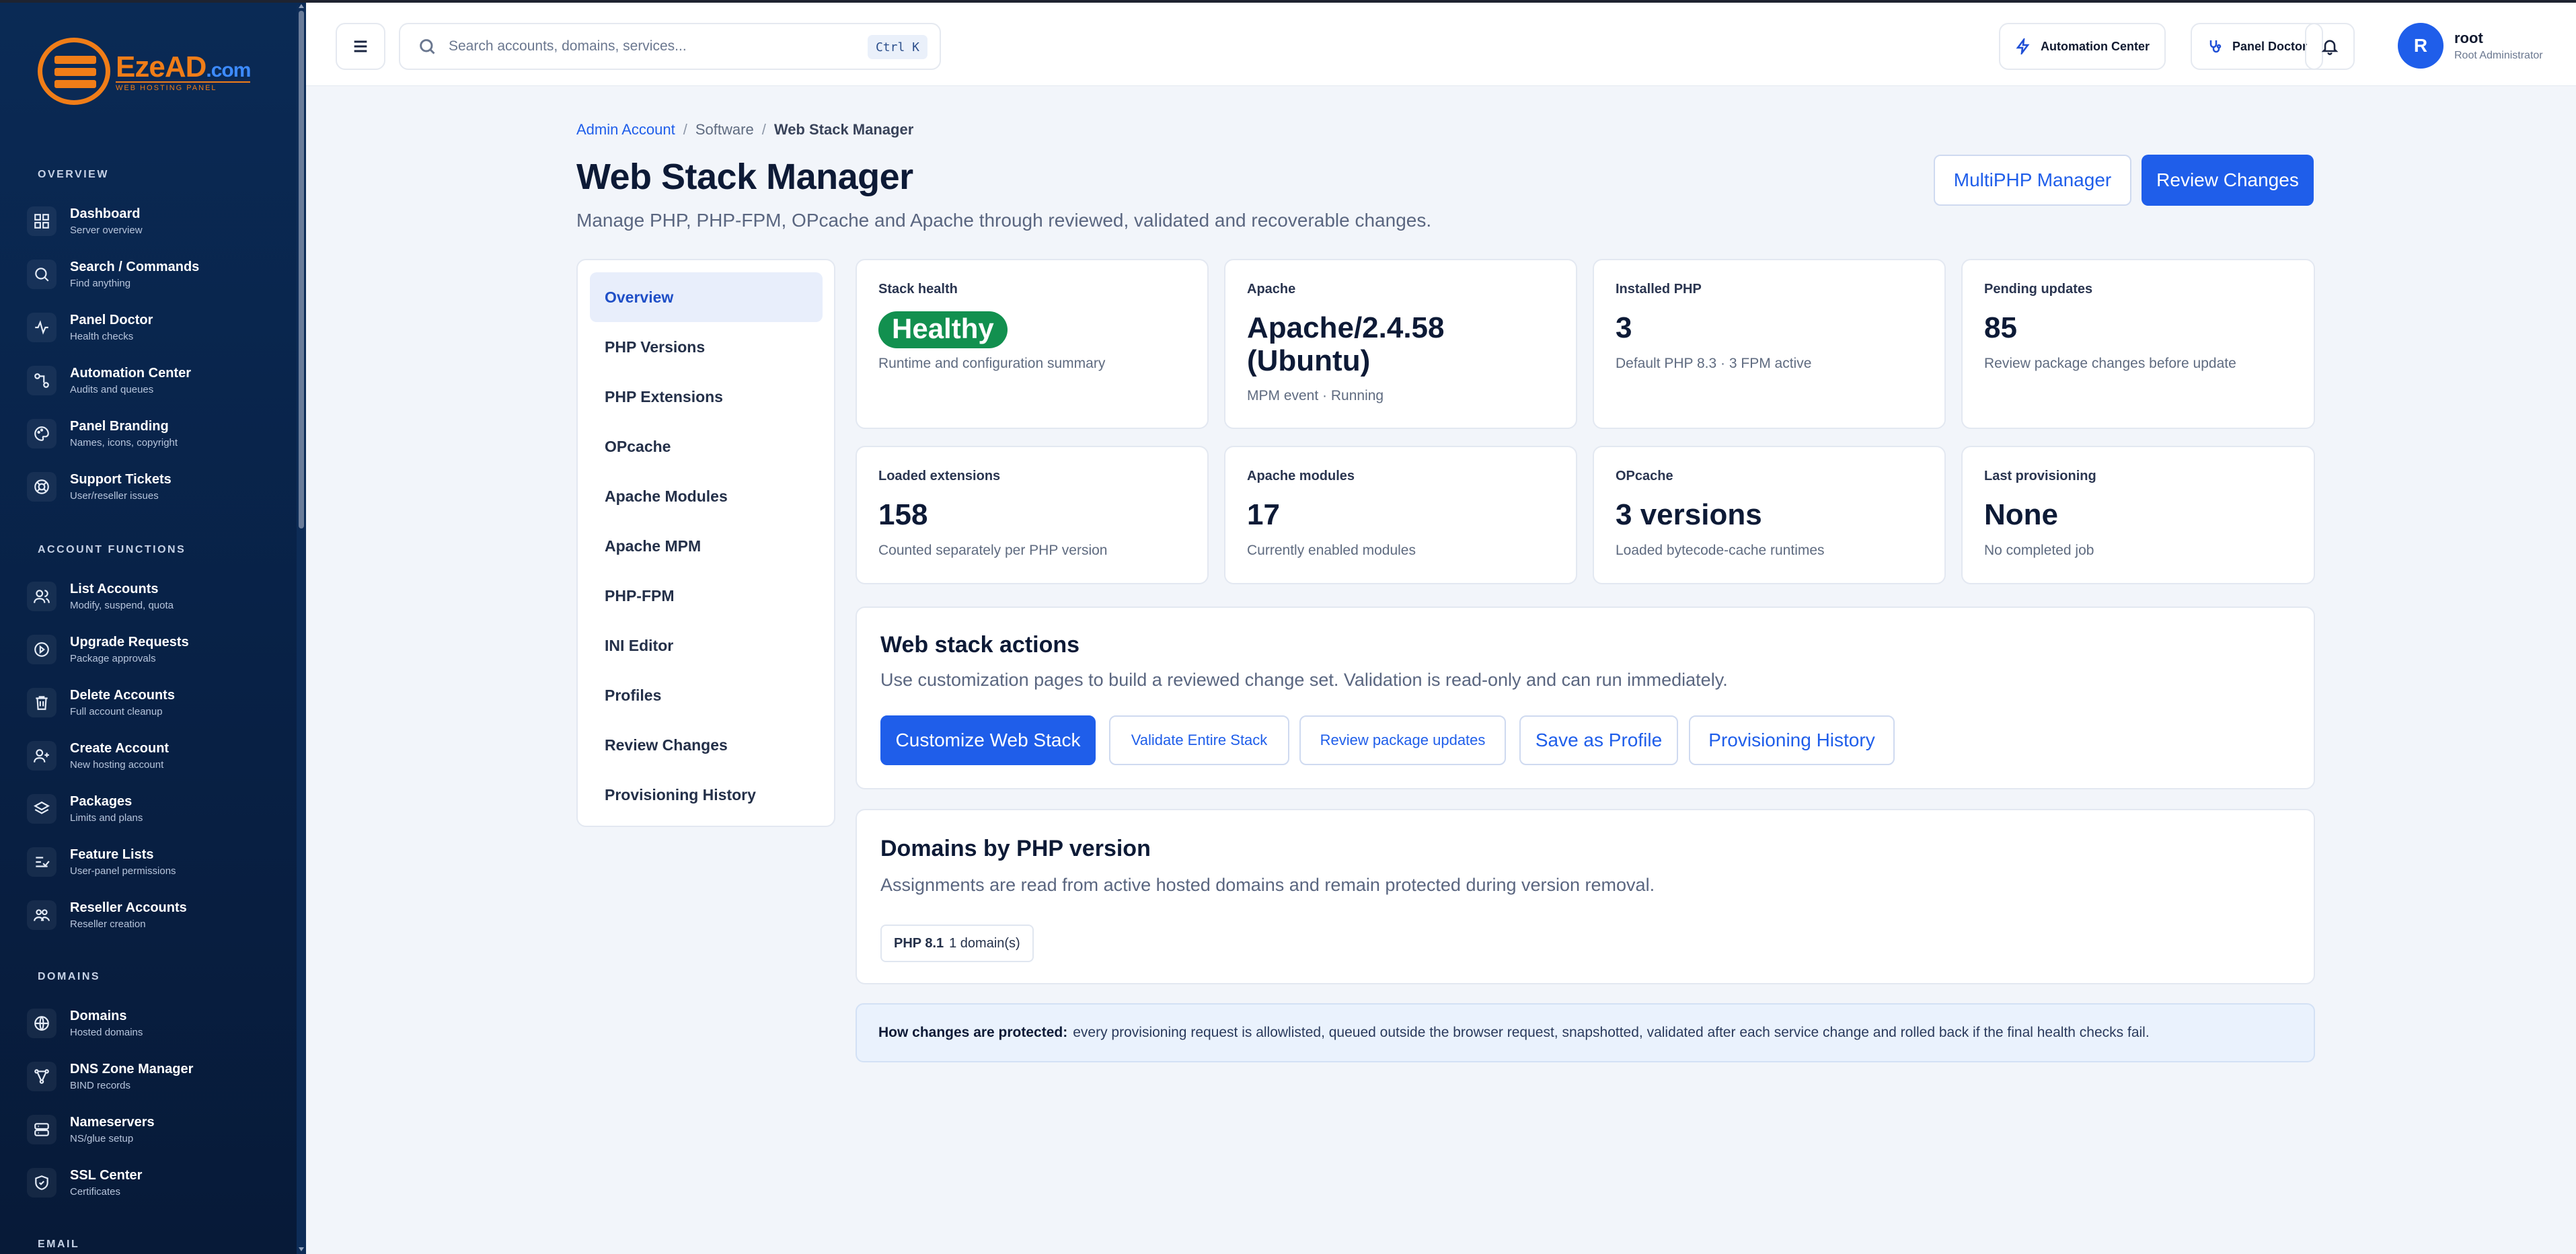  I want to click on stat-desc: Review package changes before update, so click(2110, 363).